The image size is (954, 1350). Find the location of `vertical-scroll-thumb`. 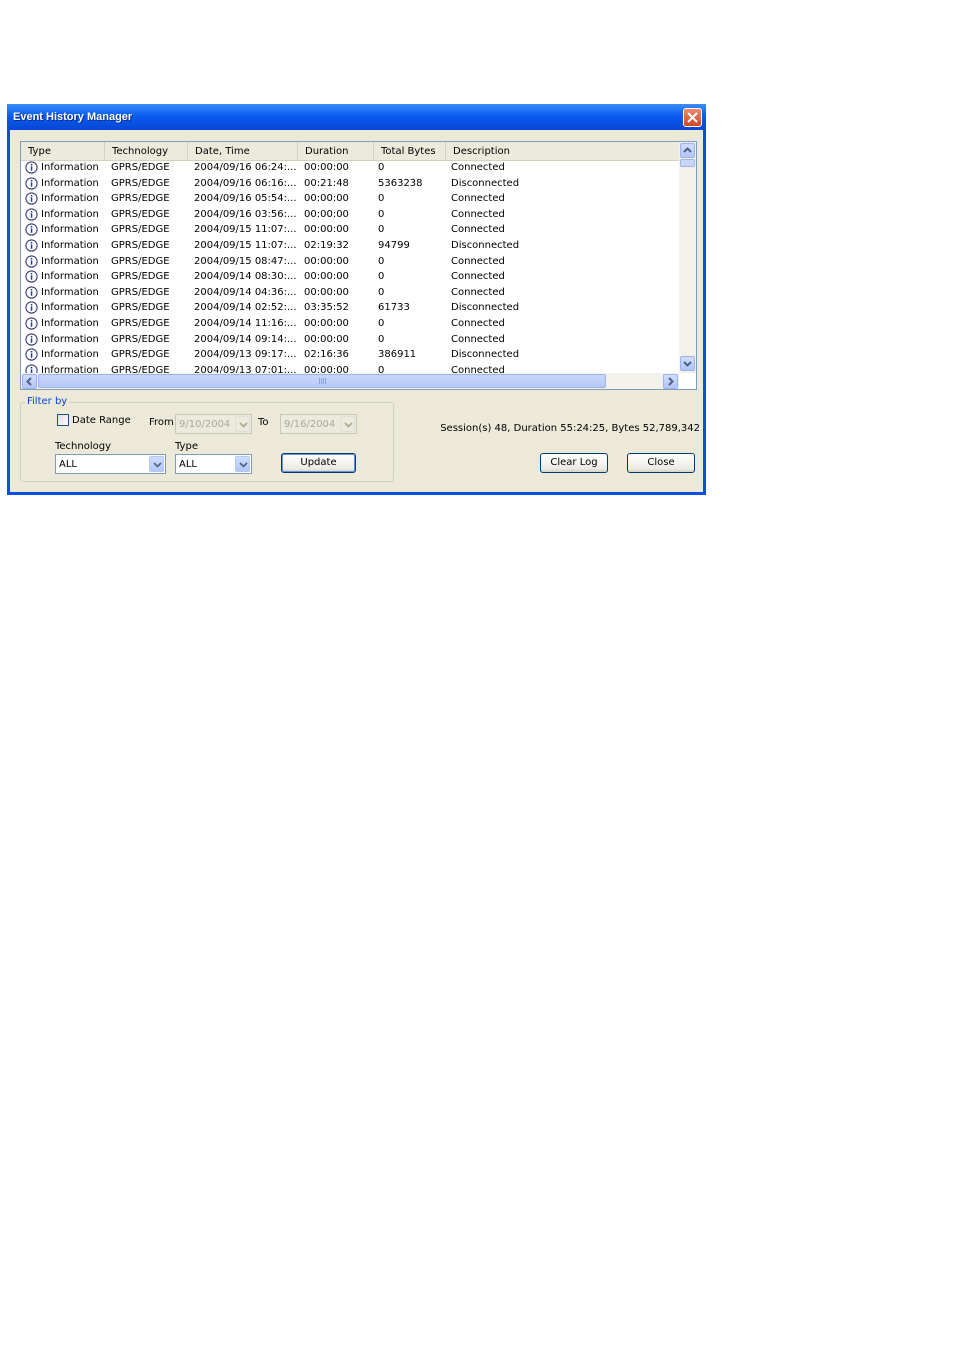

vertical-scroll-thumb is located at coordinates (687, 163).